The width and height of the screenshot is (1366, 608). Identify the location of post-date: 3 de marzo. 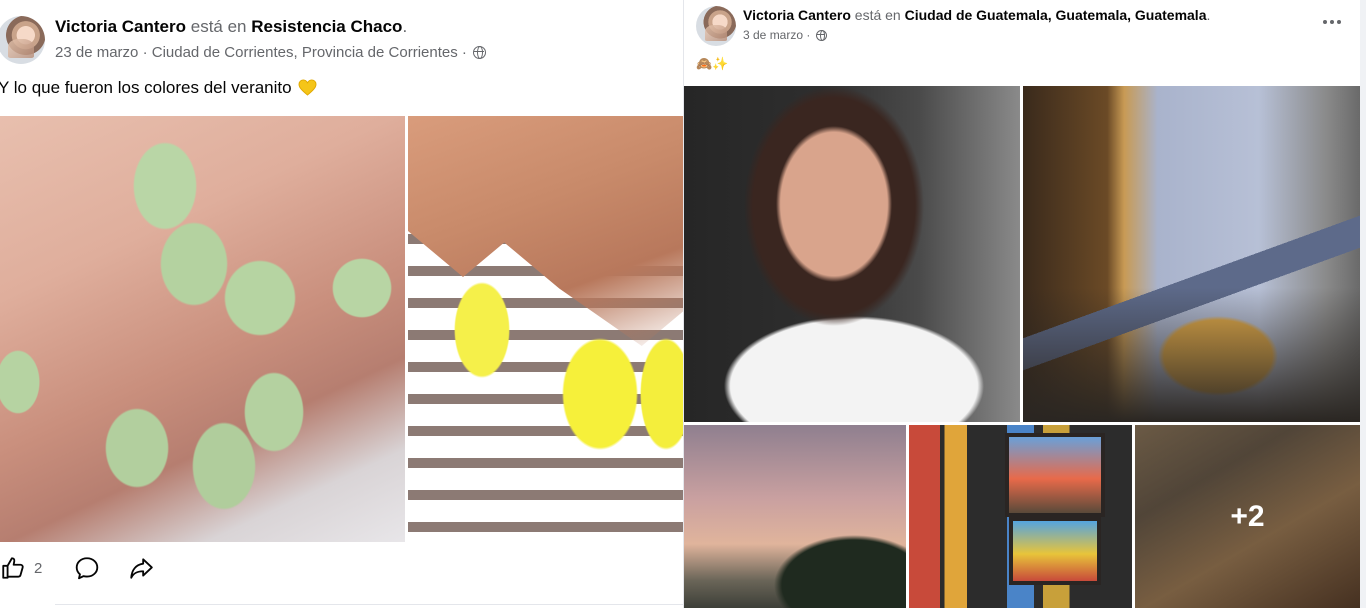
(773, 35).